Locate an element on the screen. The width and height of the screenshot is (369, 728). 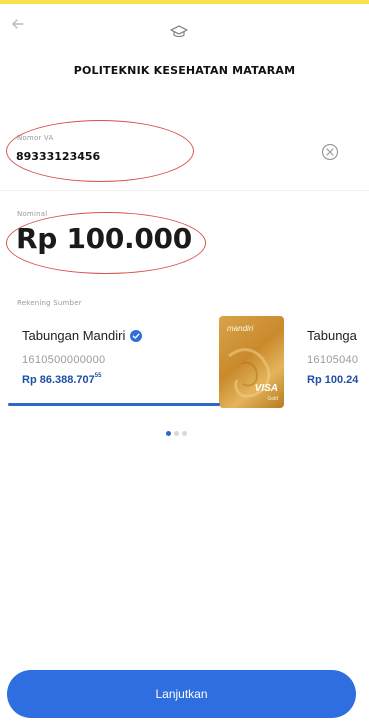
graduation-cap-icon is located at coordinates (179, 31).